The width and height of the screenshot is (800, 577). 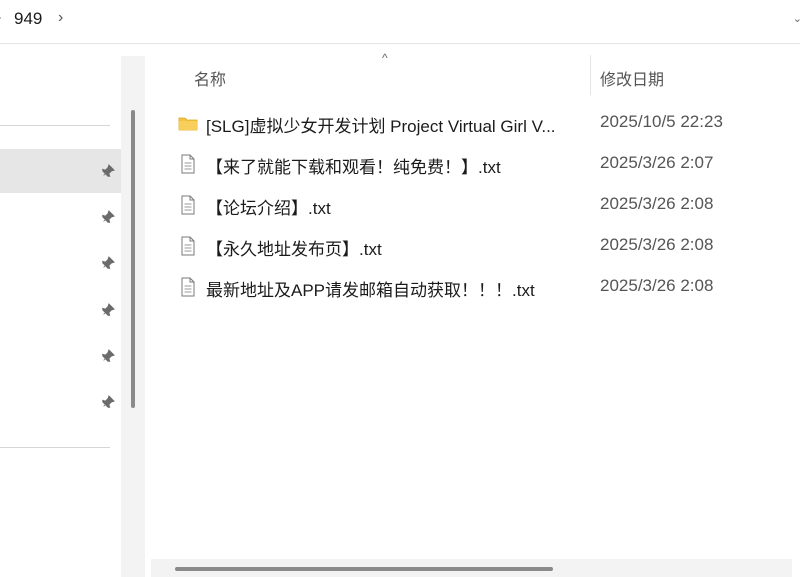 What do you see at coordinates (590, 75) in the screenshot?
I see `column-divider` at bounding box center [590, 75].